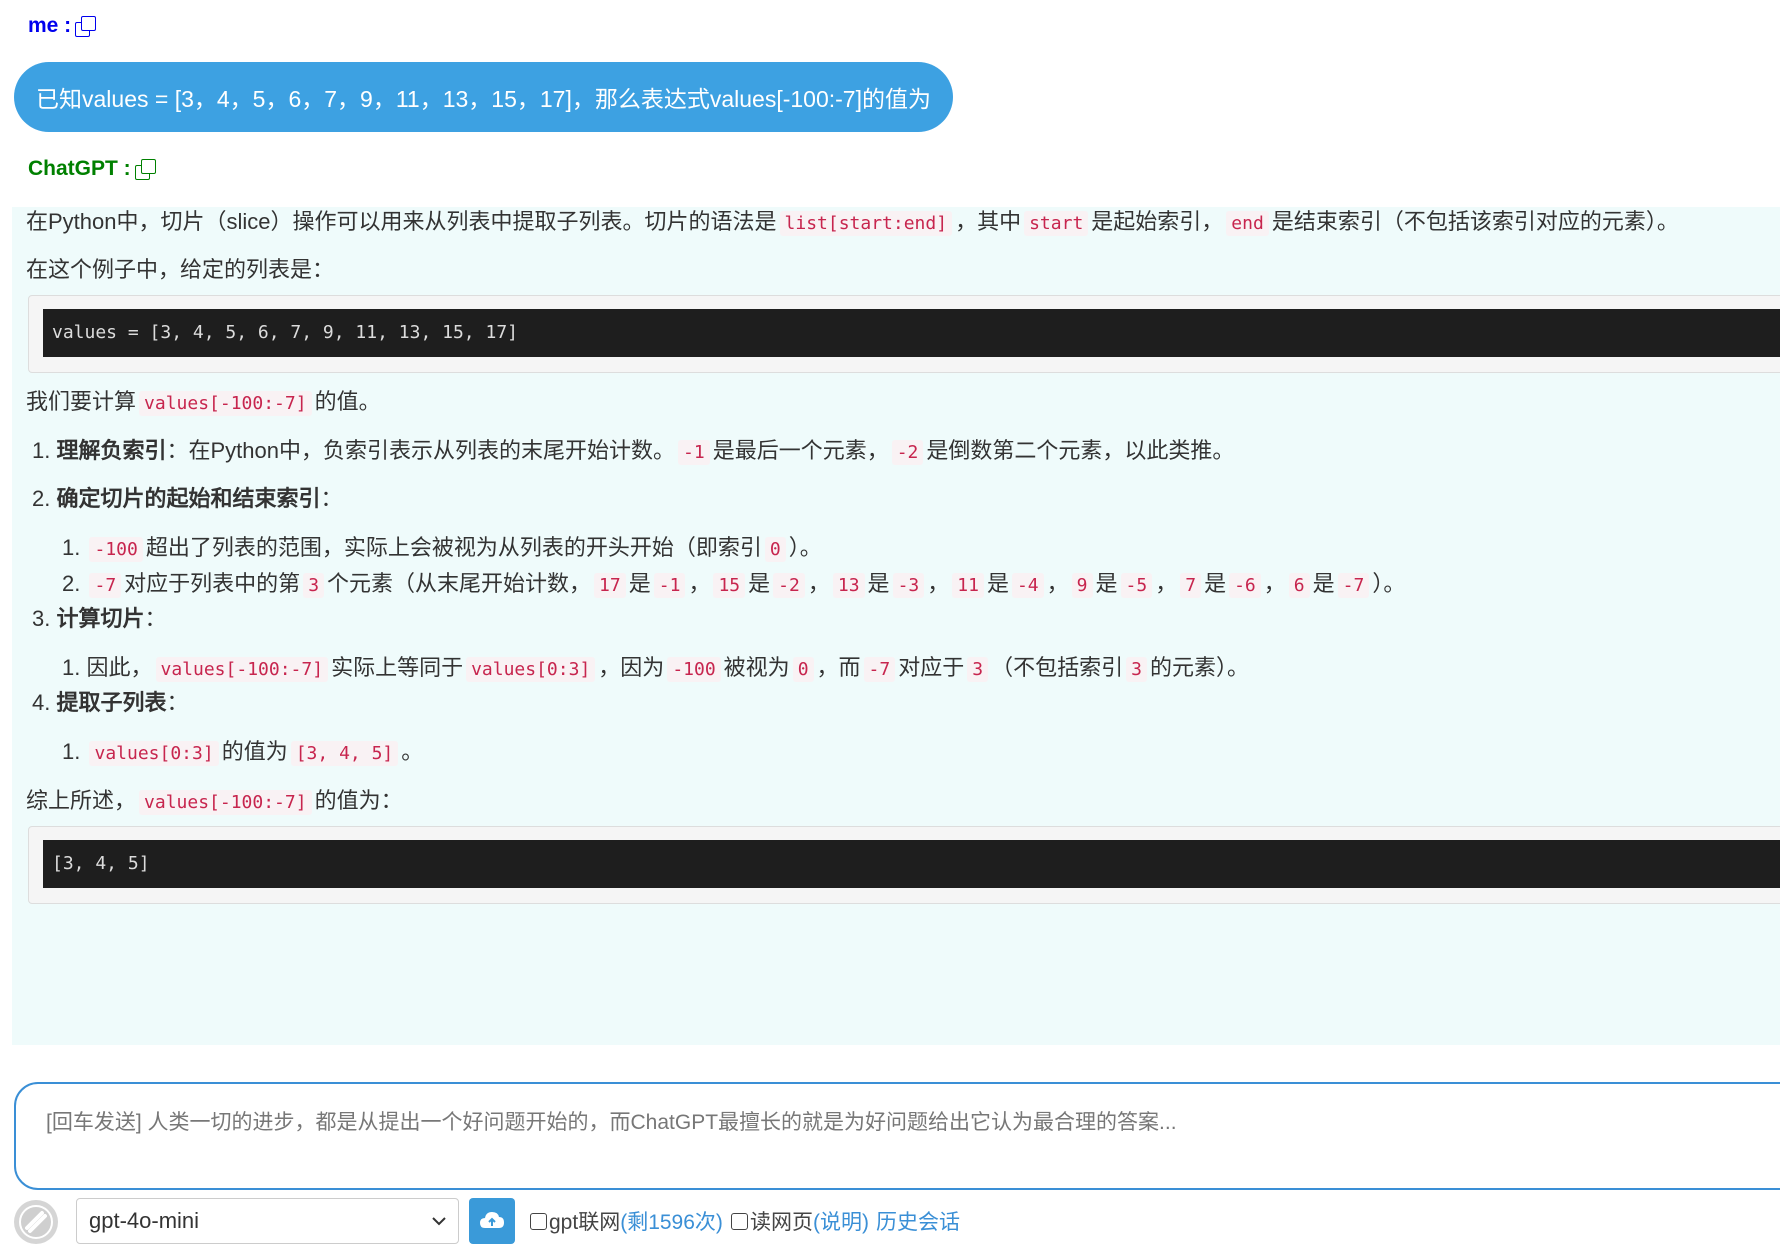 Image resolution: width=1780 pixels, height=1252 pixels. I want to click on step-text: 是最后一个元素，, so click(800, 450).